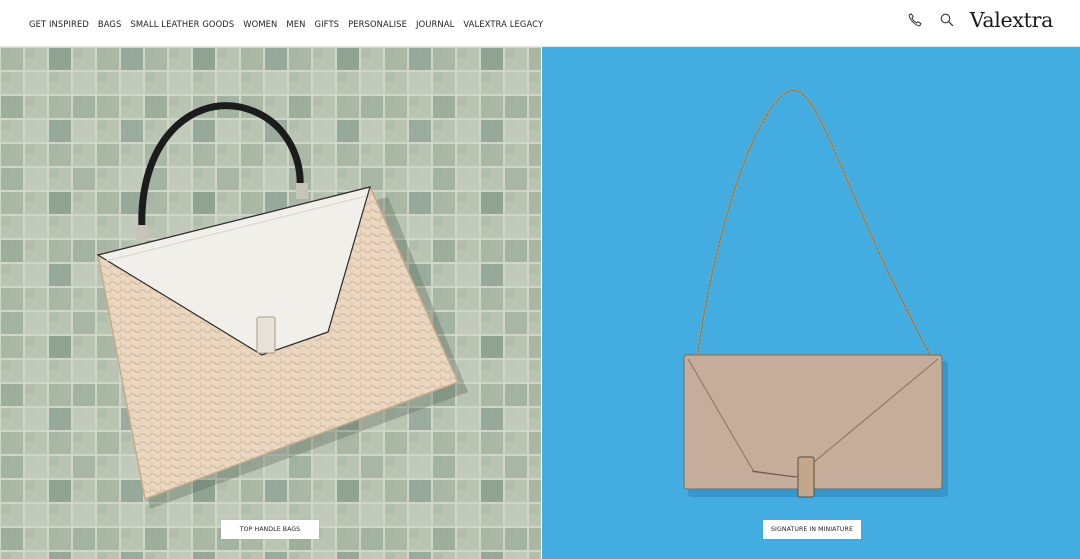 This screenshot has width=1080, height=559. What do you see at coordinates (270, 529) in the screenshot?
I see `top-handle-bags-button: TOP HANDLE BAGS` at bounding box center [270, 529].